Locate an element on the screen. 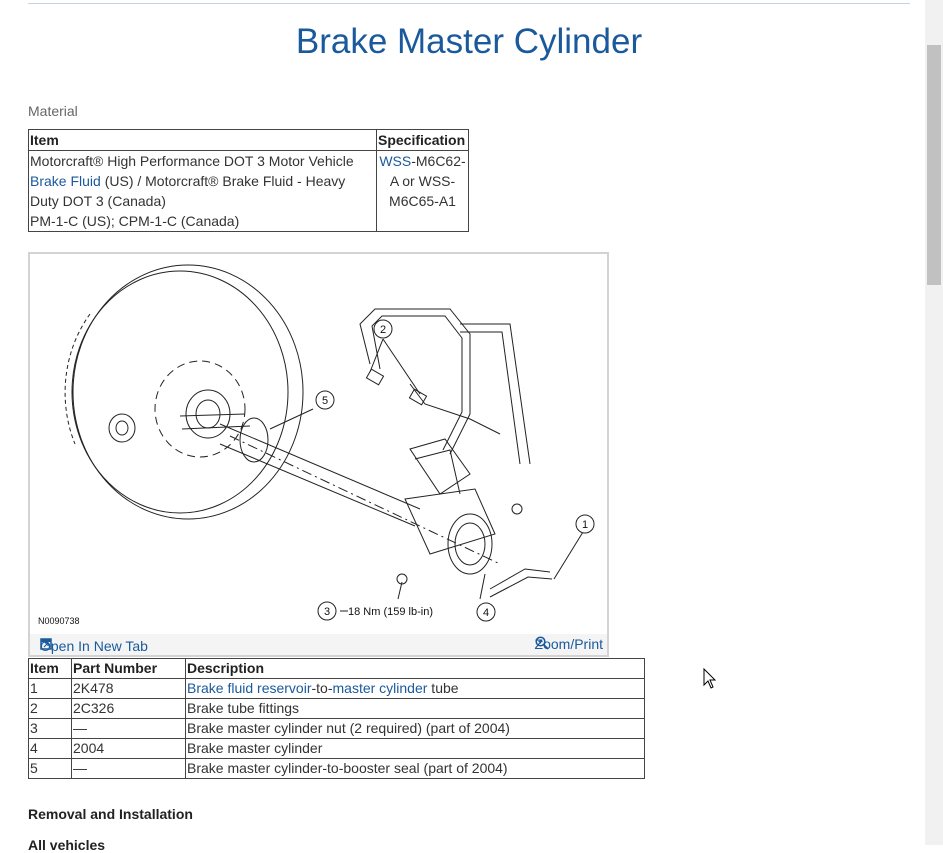 This screenshot has height=853, width=943. all-vehicles-heading: All vehicles is located at coordinates (67, 845).